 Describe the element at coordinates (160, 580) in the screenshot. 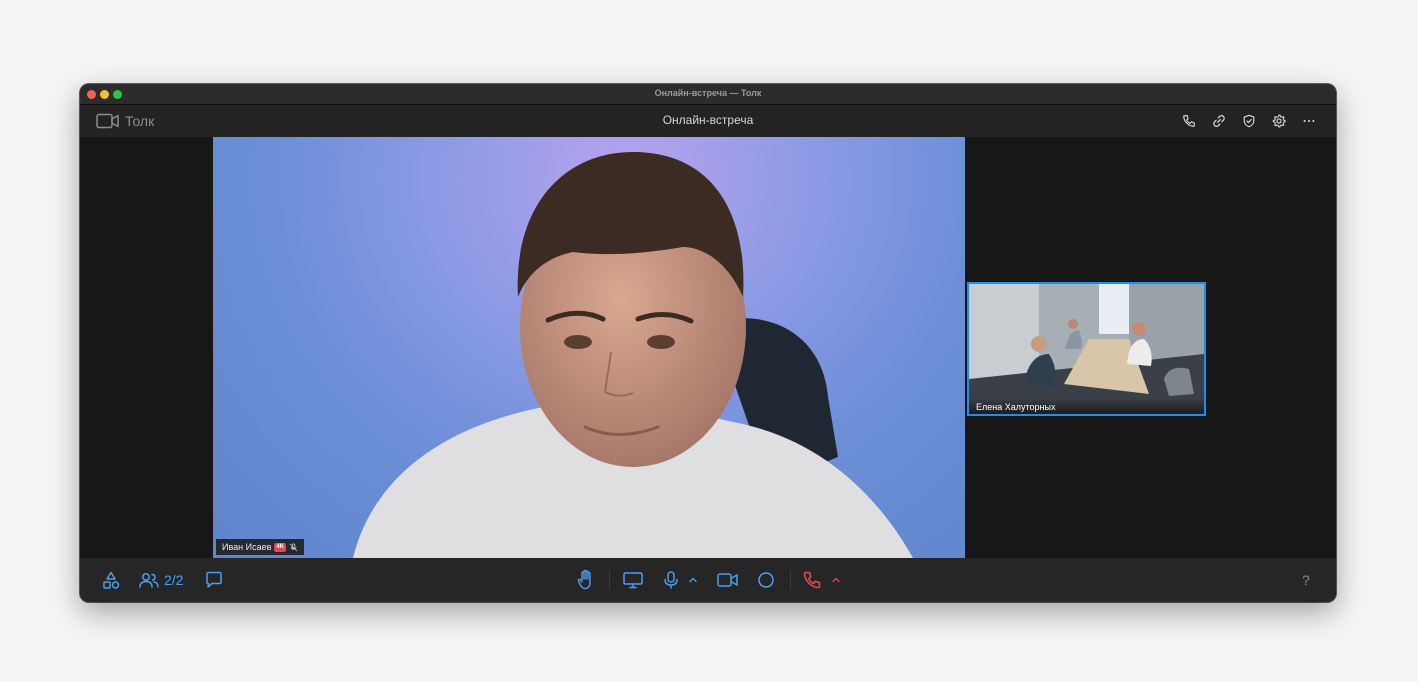

I see `participants-button: 2/2` at that location.